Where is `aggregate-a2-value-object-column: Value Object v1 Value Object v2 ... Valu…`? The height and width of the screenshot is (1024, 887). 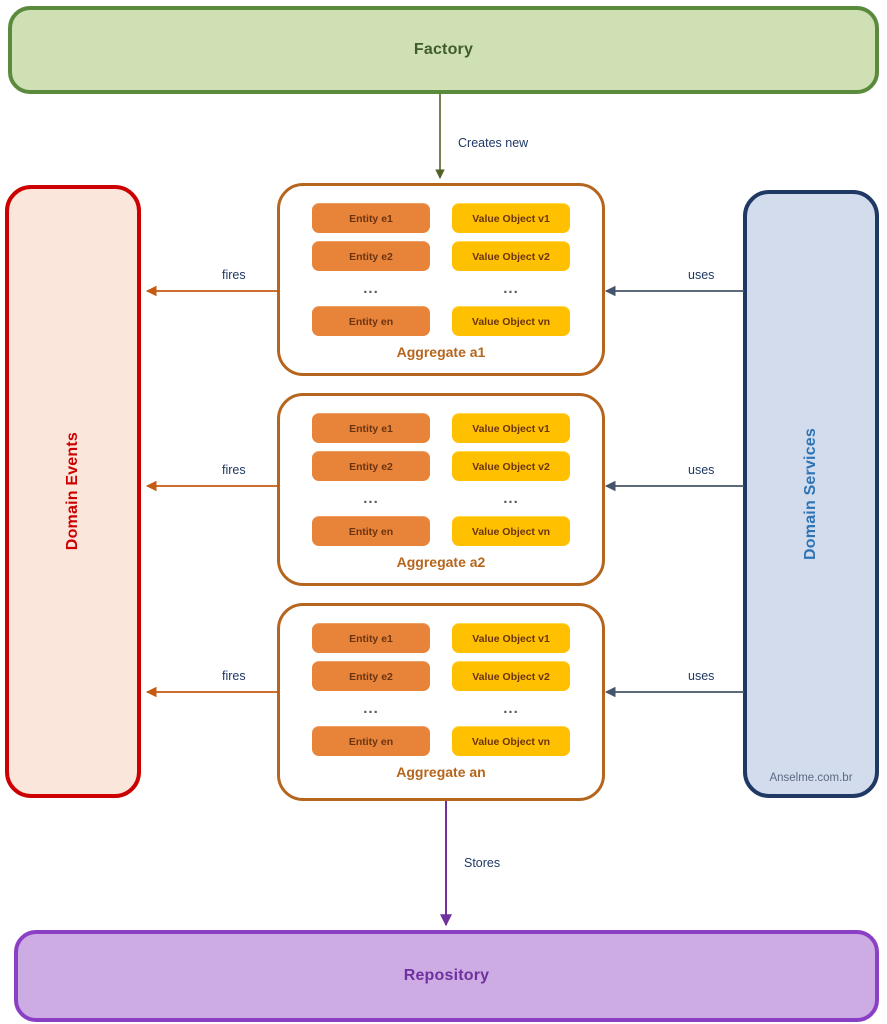
aggregate-a2-value-object-column: Value Object v1 Value Object v2 ... Valu… is located at coordinates (511, 479).